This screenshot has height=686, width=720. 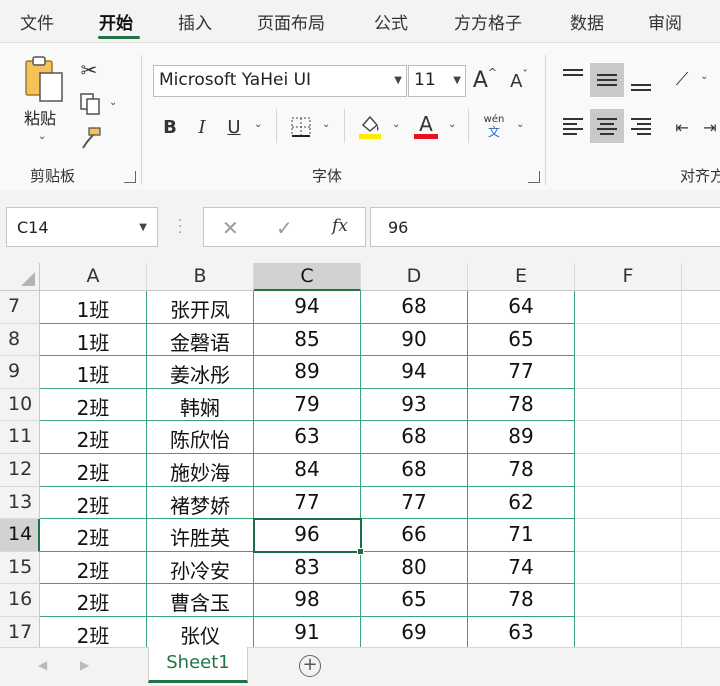 I want to click on cell-d10: 93, so click(x=414, y=405).